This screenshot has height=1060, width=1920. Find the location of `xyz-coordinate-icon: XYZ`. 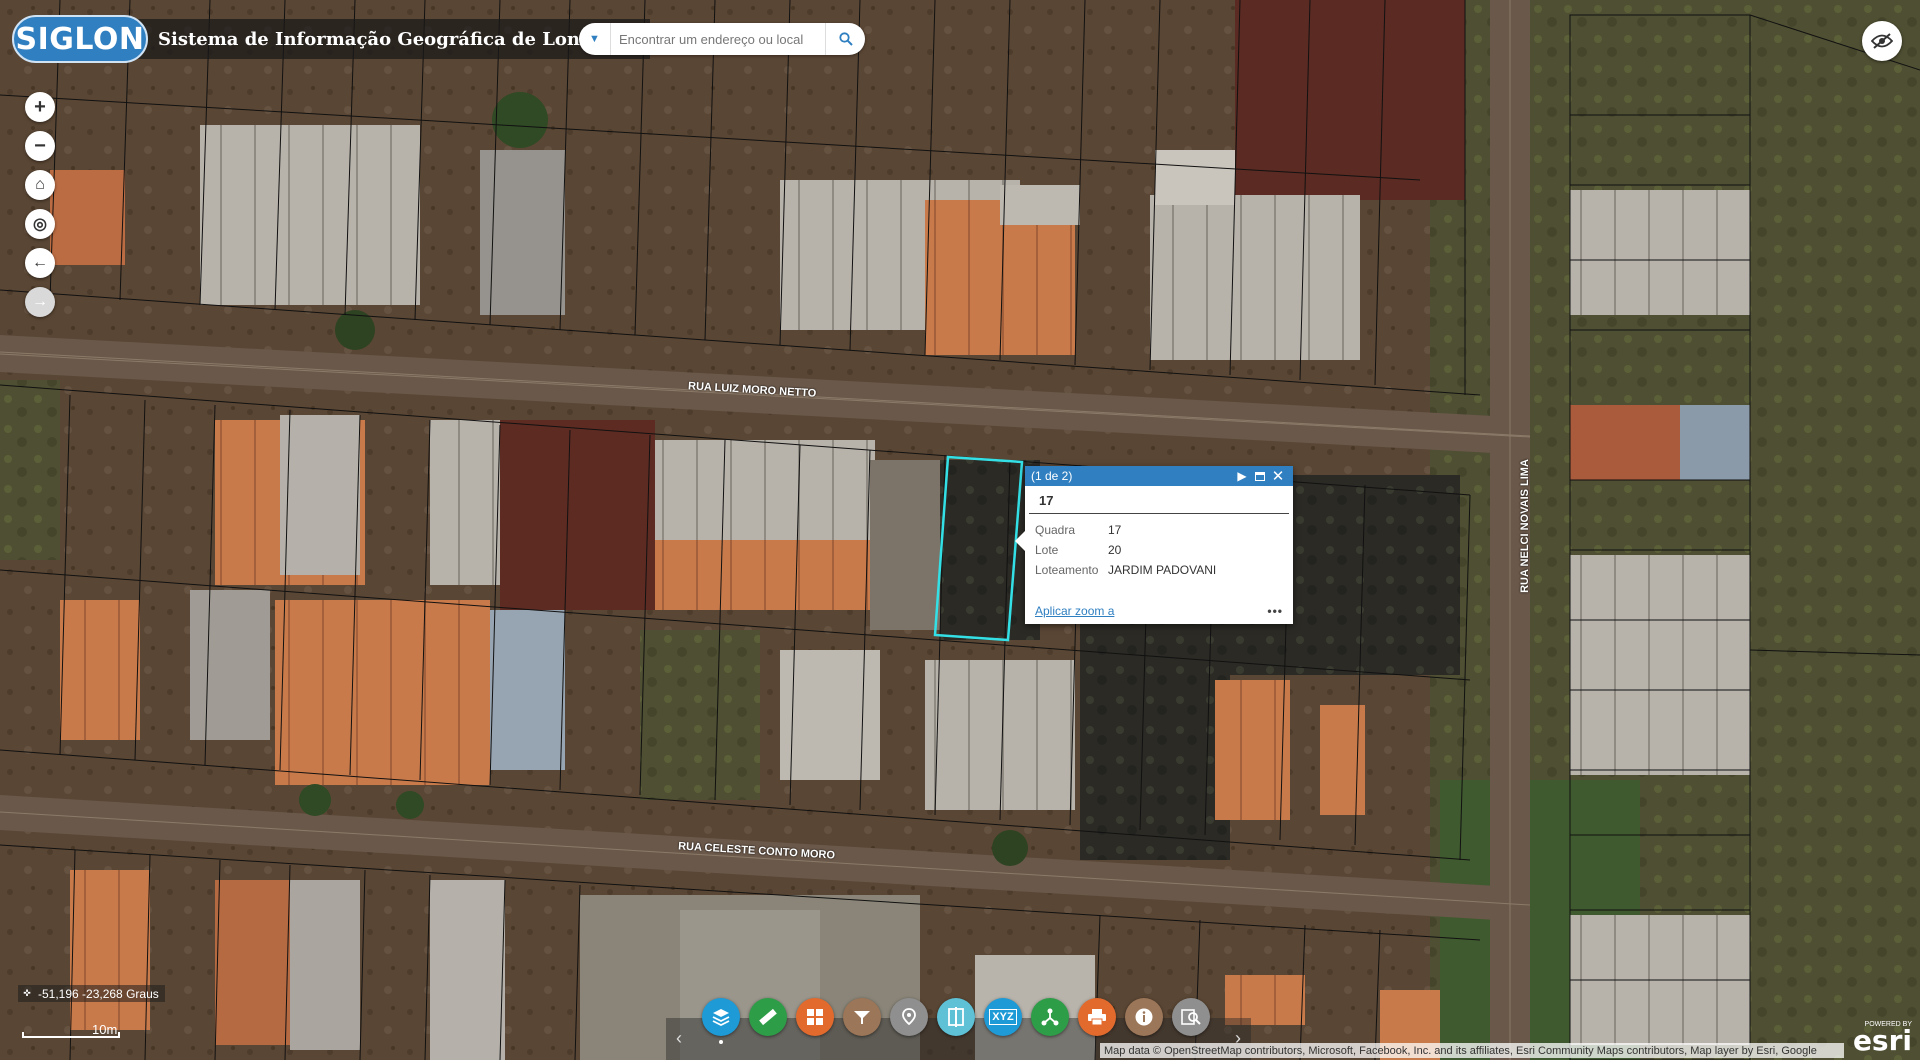

xyz-coordinate-icon: XYZ is located at coordinates (1003, 1017).